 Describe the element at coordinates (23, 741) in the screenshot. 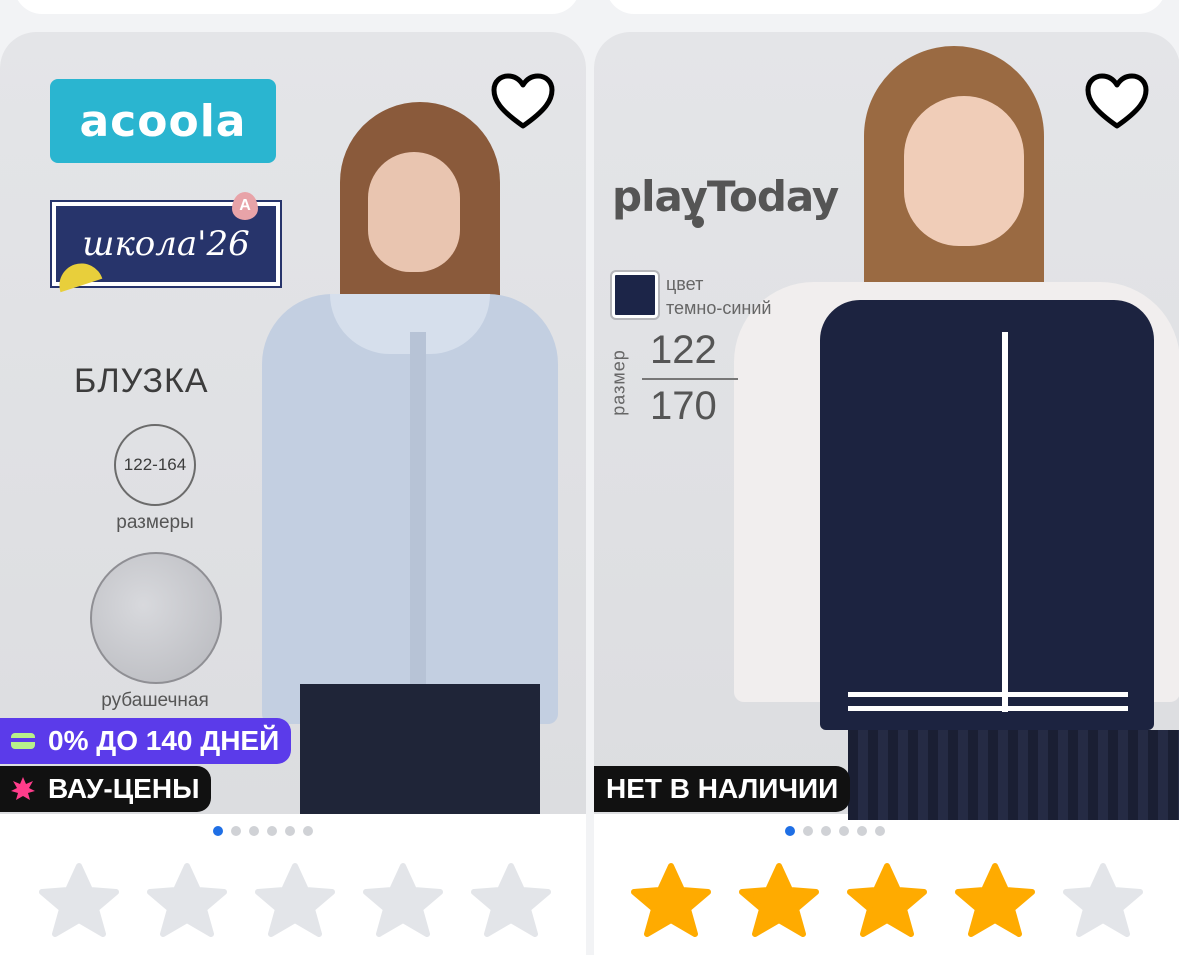

I see `card-icon` at that location.